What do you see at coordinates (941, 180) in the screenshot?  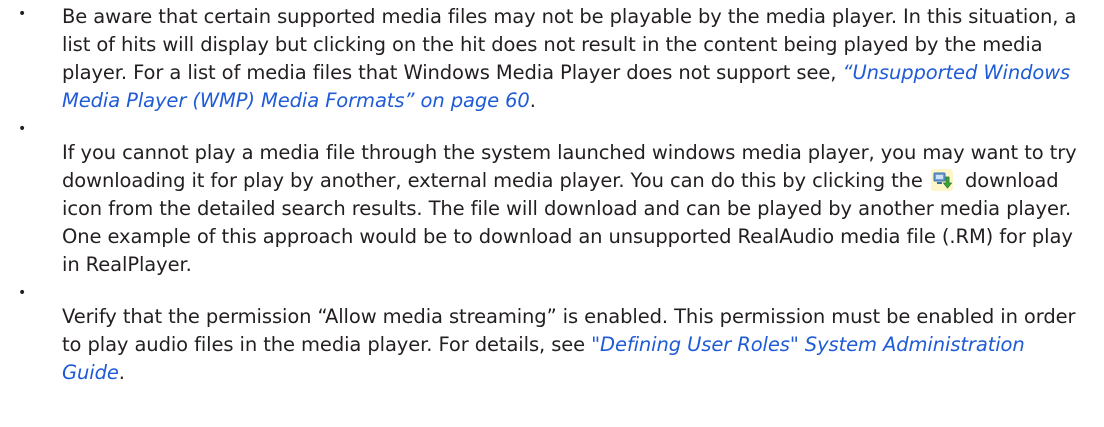 I see `download-icon` at bounding box center [941, 180].